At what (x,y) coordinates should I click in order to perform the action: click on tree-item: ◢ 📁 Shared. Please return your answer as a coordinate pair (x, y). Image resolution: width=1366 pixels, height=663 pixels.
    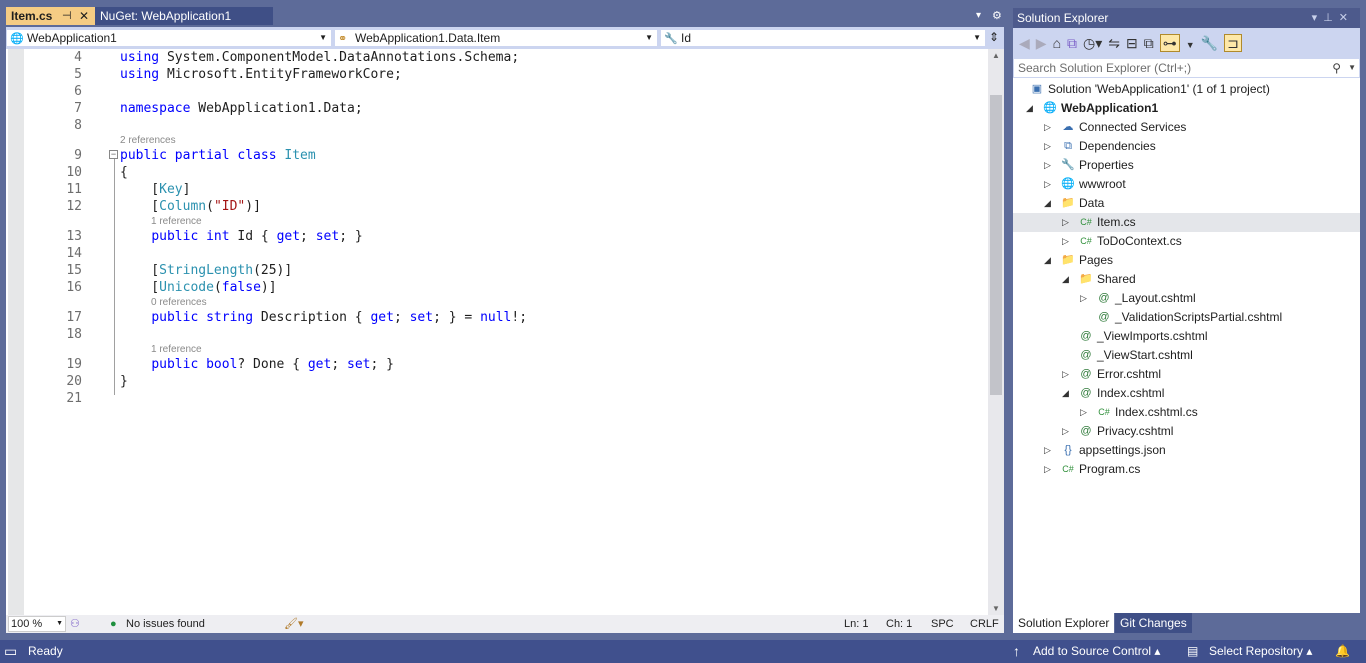
    Looking at the image, I should click on (1186, 279).